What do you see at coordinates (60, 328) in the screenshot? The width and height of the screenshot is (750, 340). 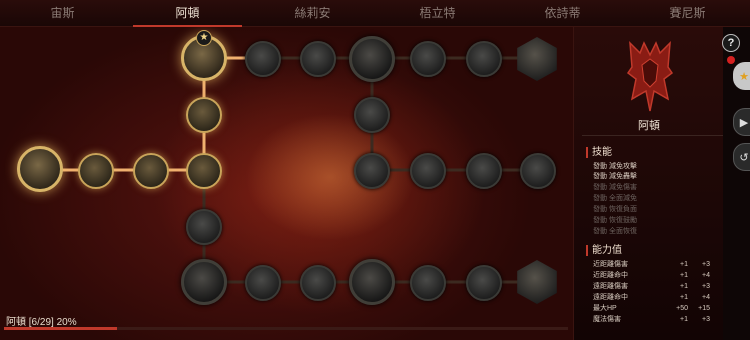 I see `progress-fill` at bounding box center [60, 328].